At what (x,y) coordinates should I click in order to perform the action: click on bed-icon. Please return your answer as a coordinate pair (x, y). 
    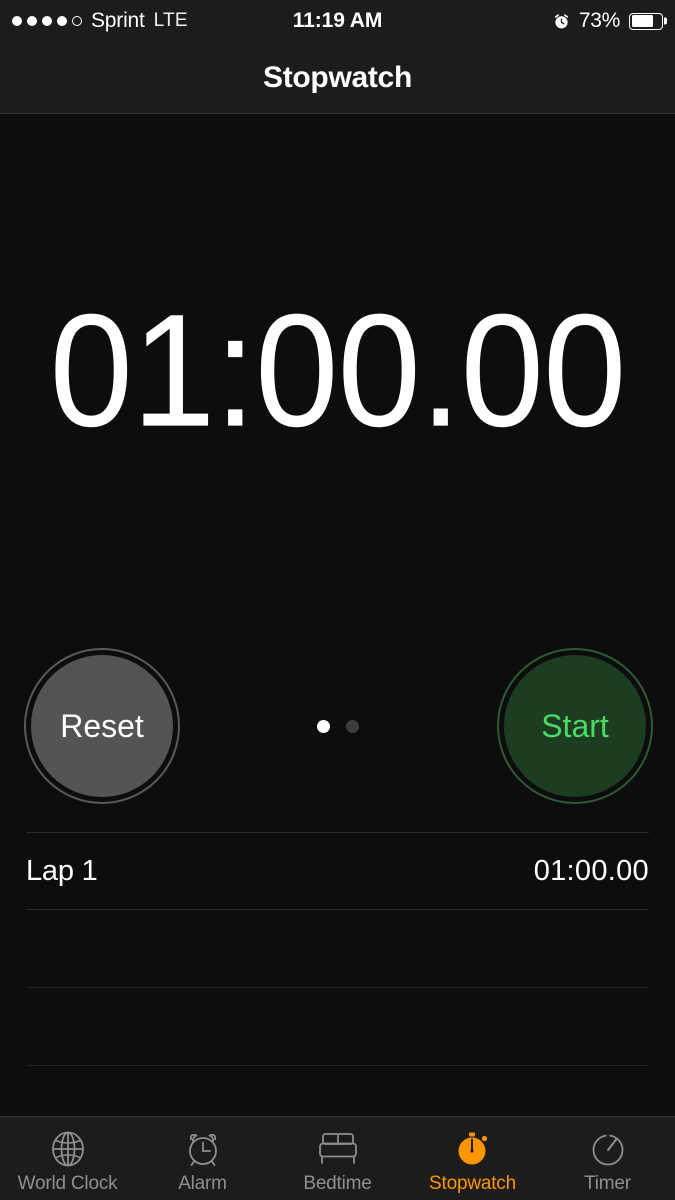
    Looking at the image, I should click on (338, 1149).